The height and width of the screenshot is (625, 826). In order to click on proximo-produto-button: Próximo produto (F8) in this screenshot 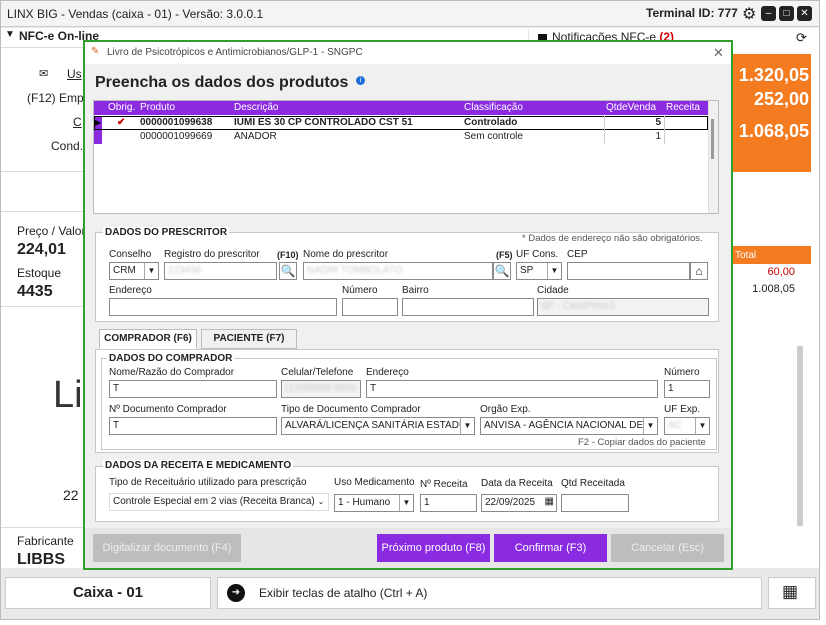, I will do `click(433, 548)`.